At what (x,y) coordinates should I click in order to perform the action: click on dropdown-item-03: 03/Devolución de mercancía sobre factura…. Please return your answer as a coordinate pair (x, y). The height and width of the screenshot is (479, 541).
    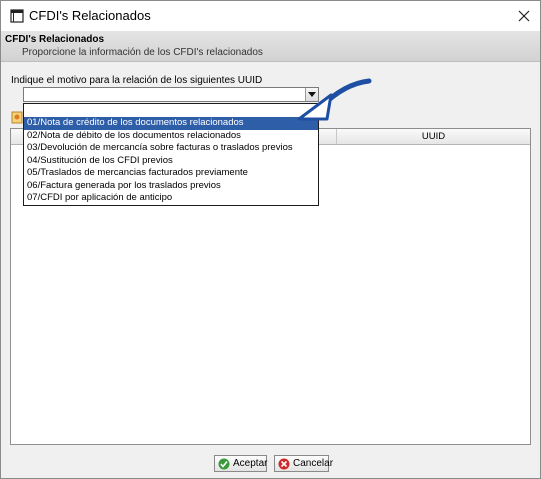
    Looking at the image, I should click on (171, 148).